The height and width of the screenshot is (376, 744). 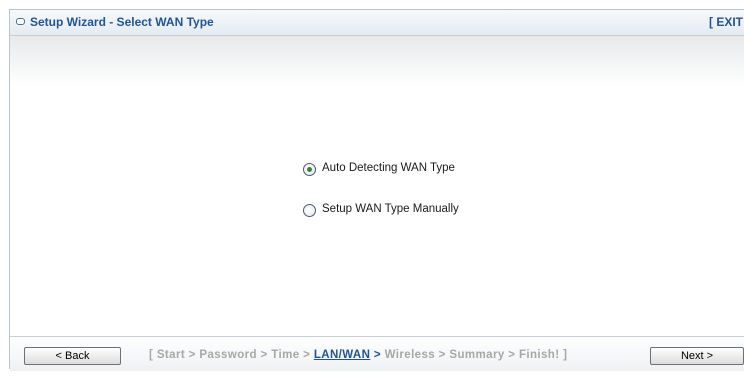 I want to click on radio-selected-dot-icon, so click(x=309, y=169).